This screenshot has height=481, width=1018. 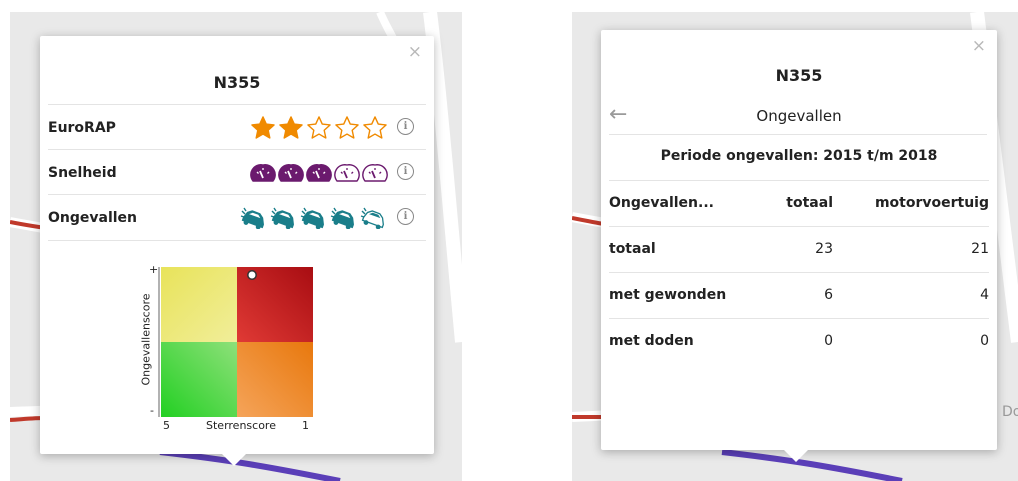 I want to click on table-header: Ongevallen... totaal motorvoertuig, so click(x=799, y=203).